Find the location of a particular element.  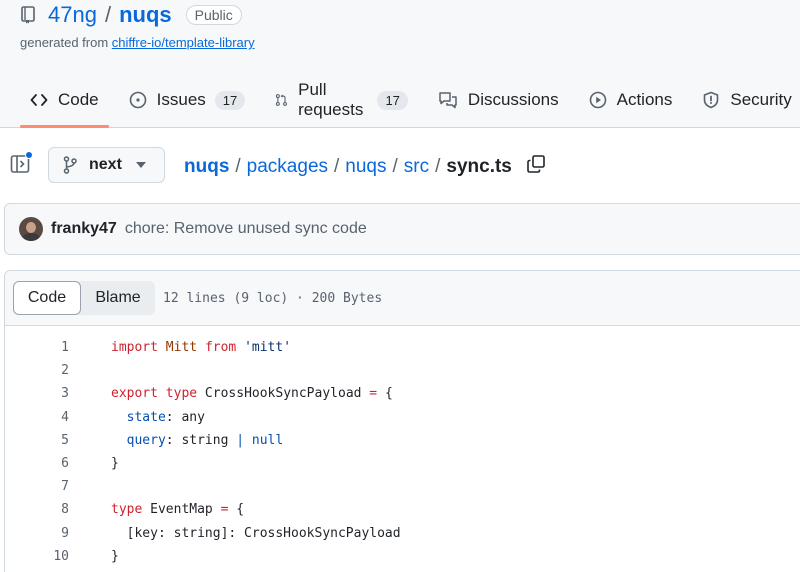

discussions-icon is located at coordinates (448, 100).